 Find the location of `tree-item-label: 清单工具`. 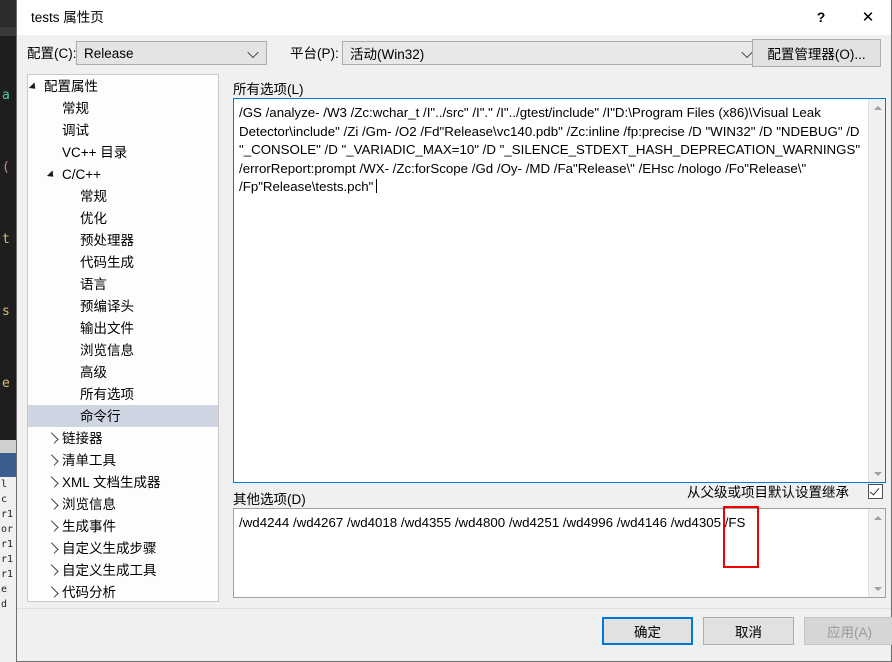

tree-item-label: 清单工具 is located at coordinates (89, 460).